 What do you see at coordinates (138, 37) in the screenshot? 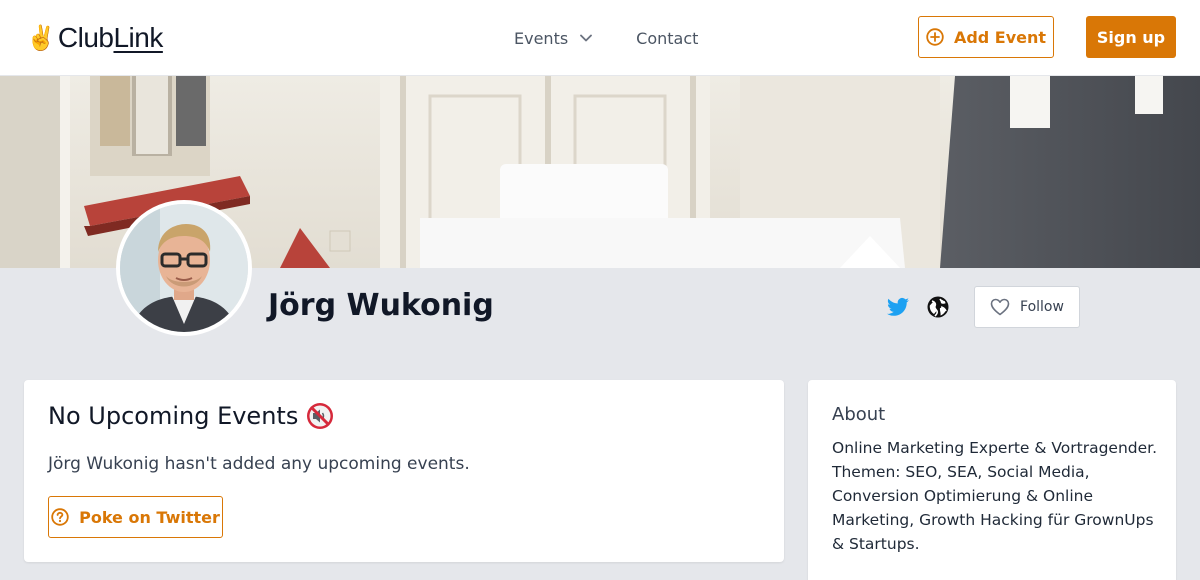
I see `logo-text-link: Link` at bounding box center [138, 37].